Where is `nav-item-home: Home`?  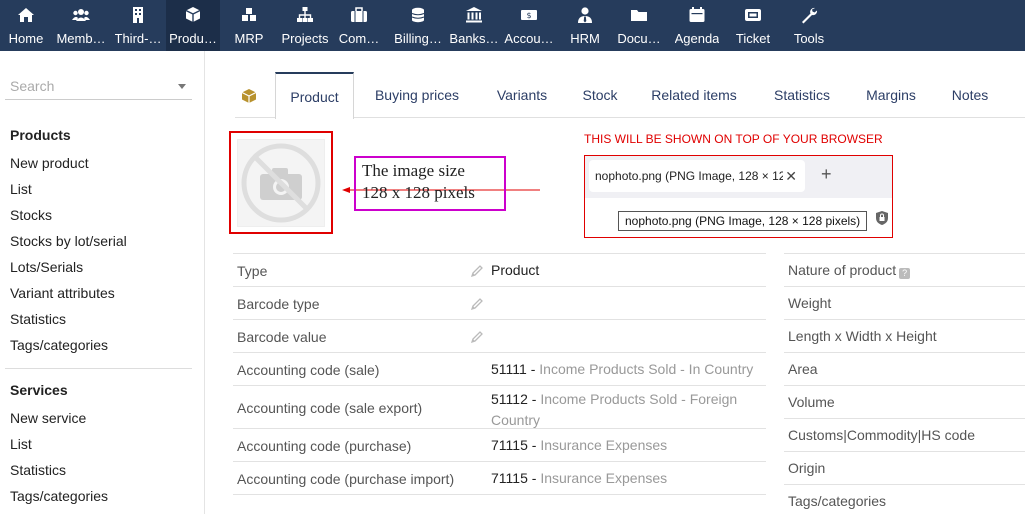
nav-item-home: Home is located at coordinates (26, 25).